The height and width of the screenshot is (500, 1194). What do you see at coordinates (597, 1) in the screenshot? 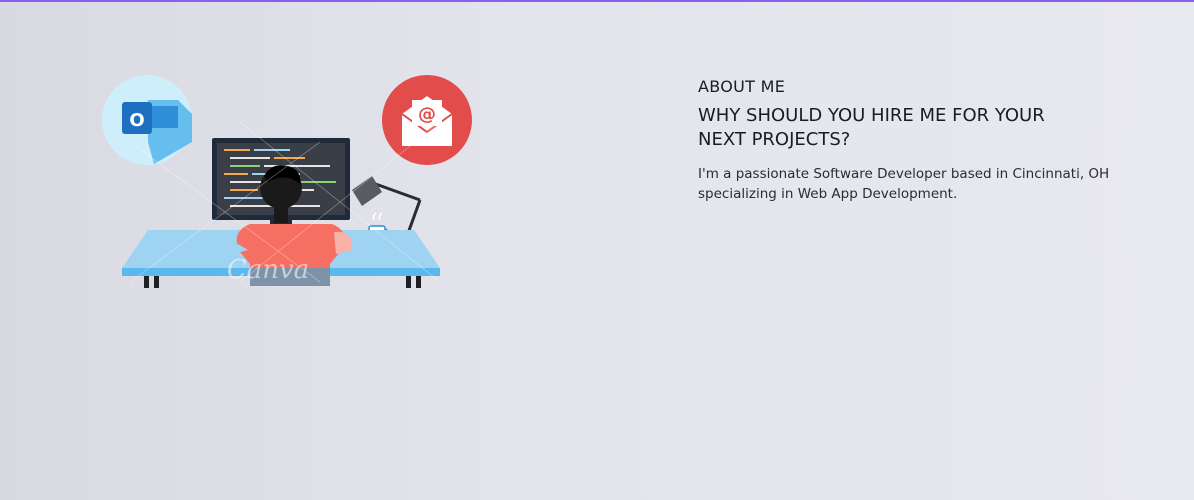
I see `top-accent-line` at bounding box center [597, 1].